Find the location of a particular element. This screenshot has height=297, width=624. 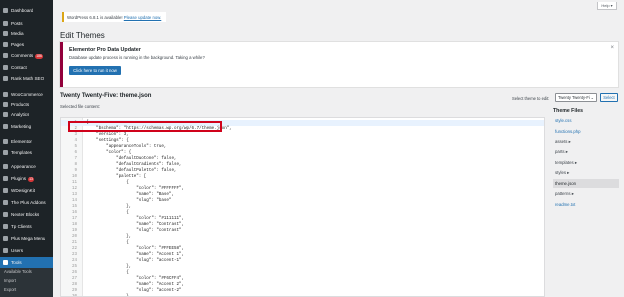

selected-file-label: Selected file content: is located at coordinates (80, 106).